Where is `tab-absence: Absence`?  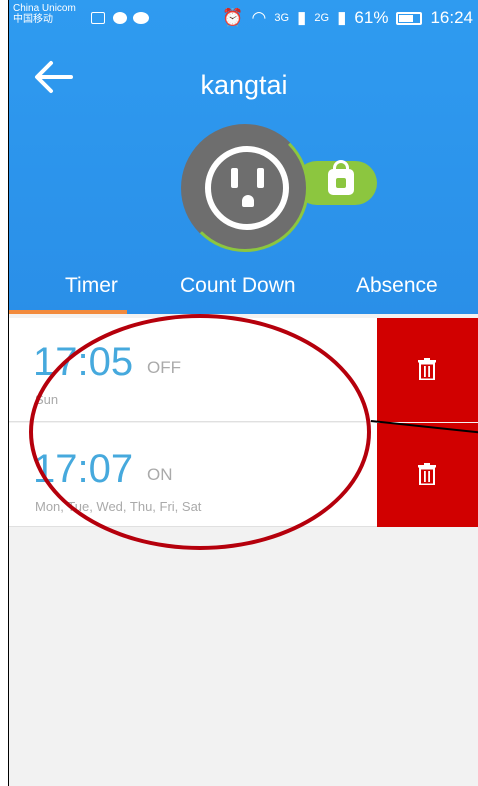
tab-absence: Absence is located at coordinates (397, 286).